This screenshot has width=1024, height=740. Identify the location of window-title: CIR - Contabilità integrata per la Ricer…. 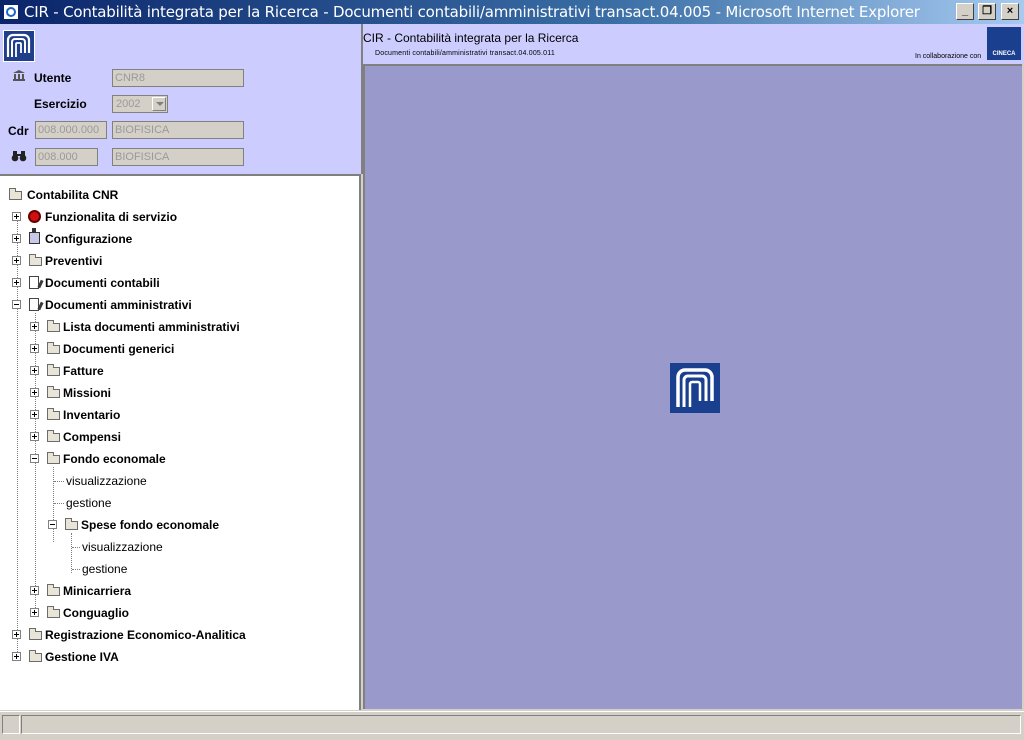
(472, 12).